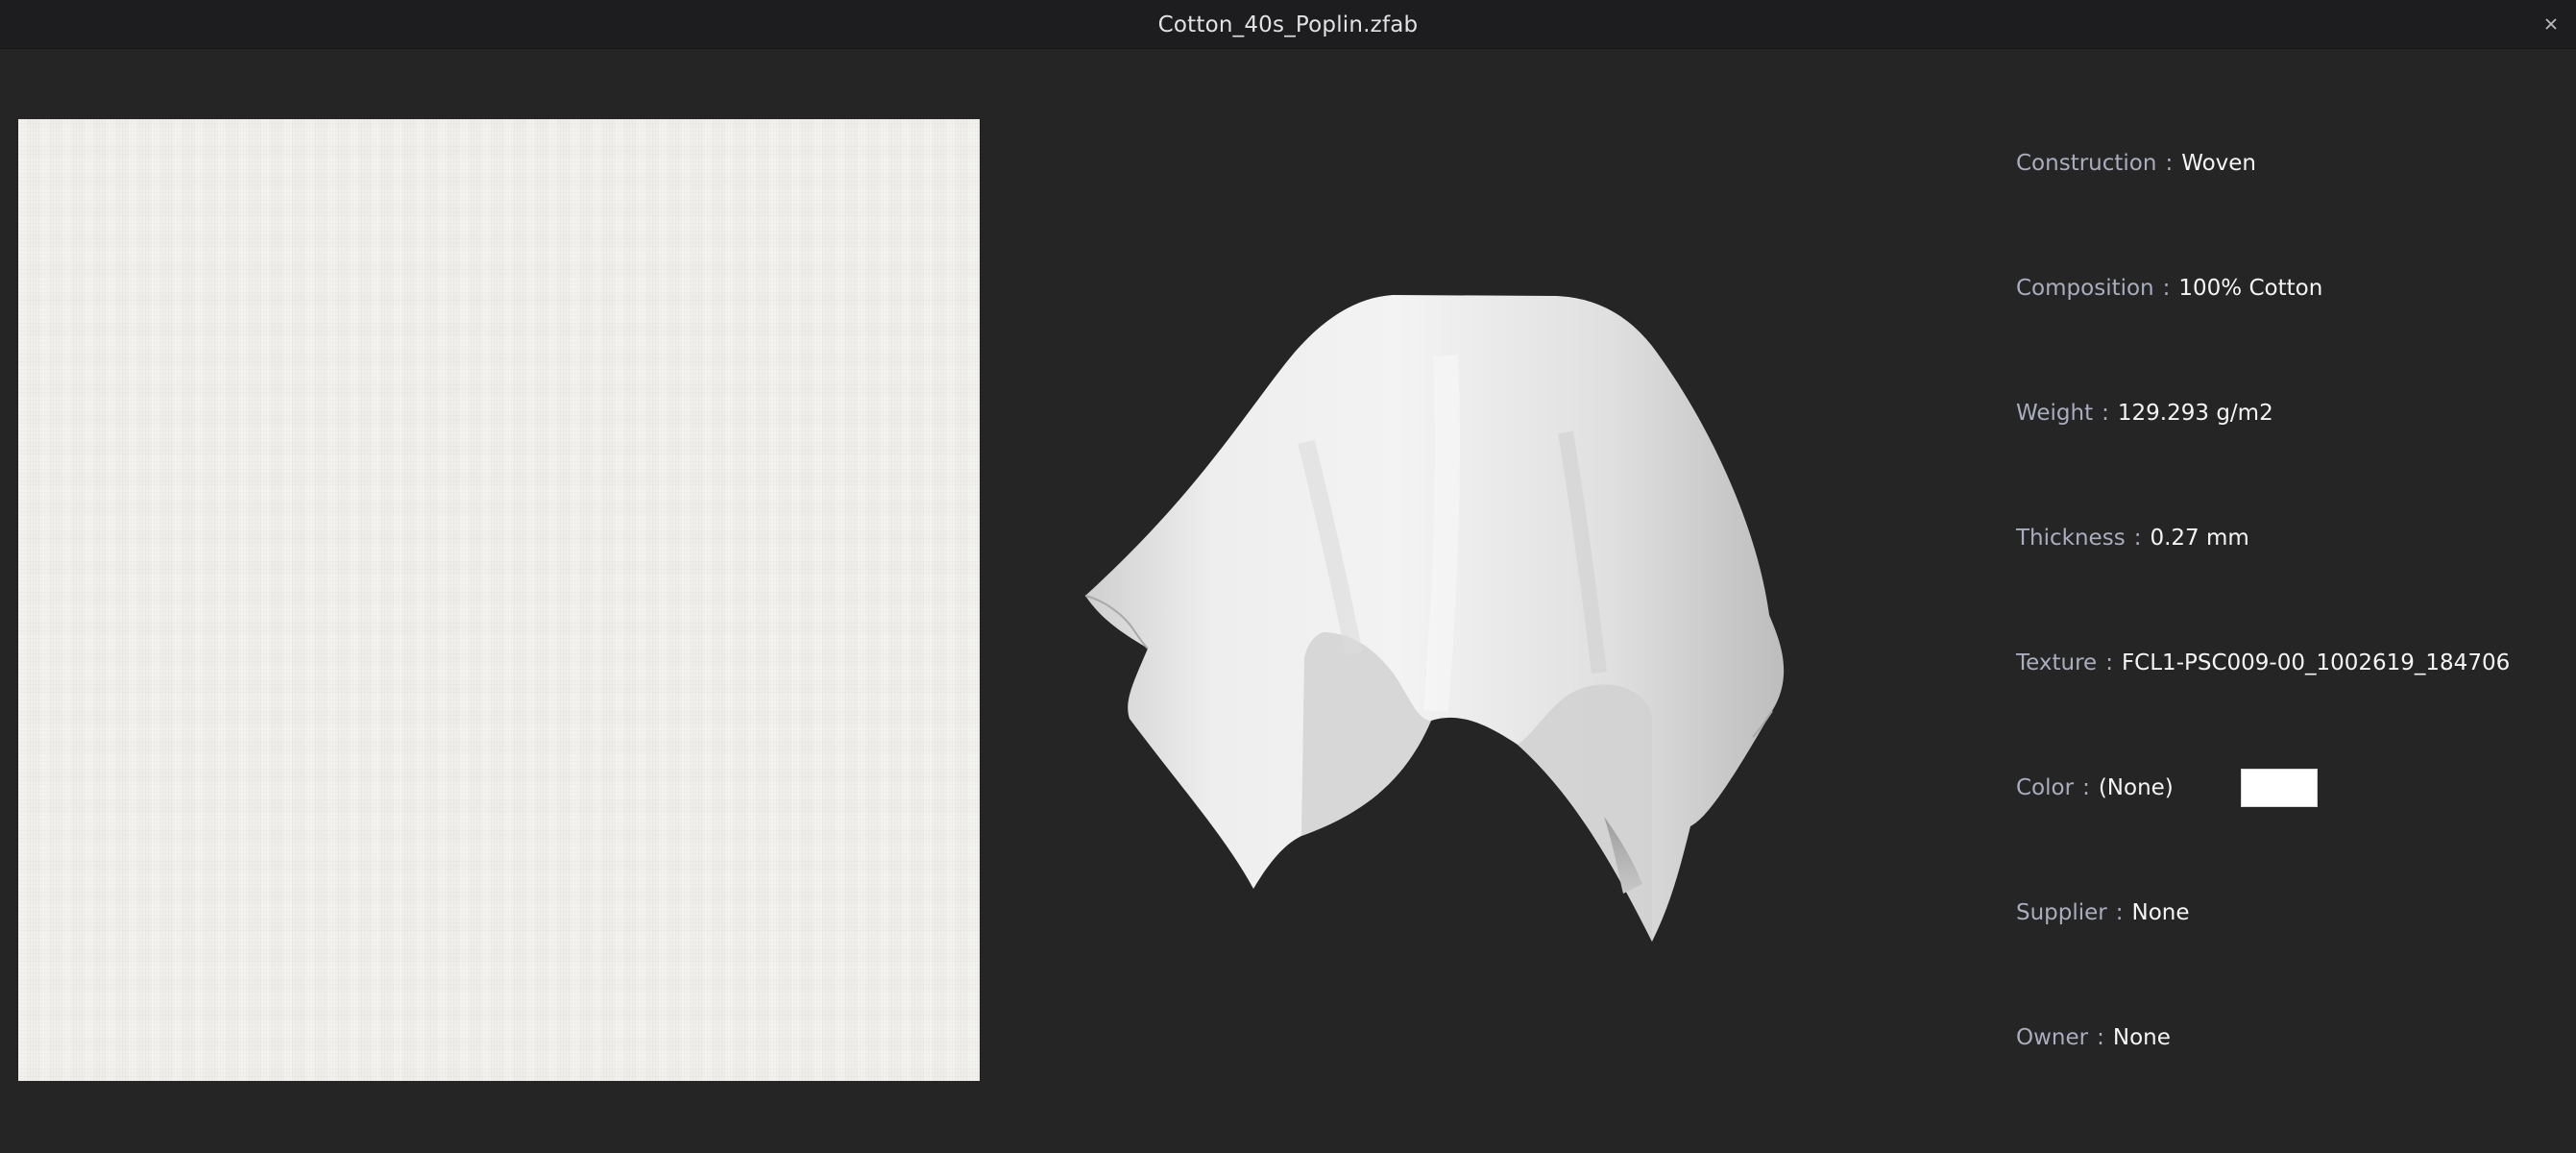 The width and height of the screenshot is (2576, 1153). Describe the element at coordinates (2132, 538) in the screenshot. I see `property-thickness: Thickness:0.27 mm` at that location.